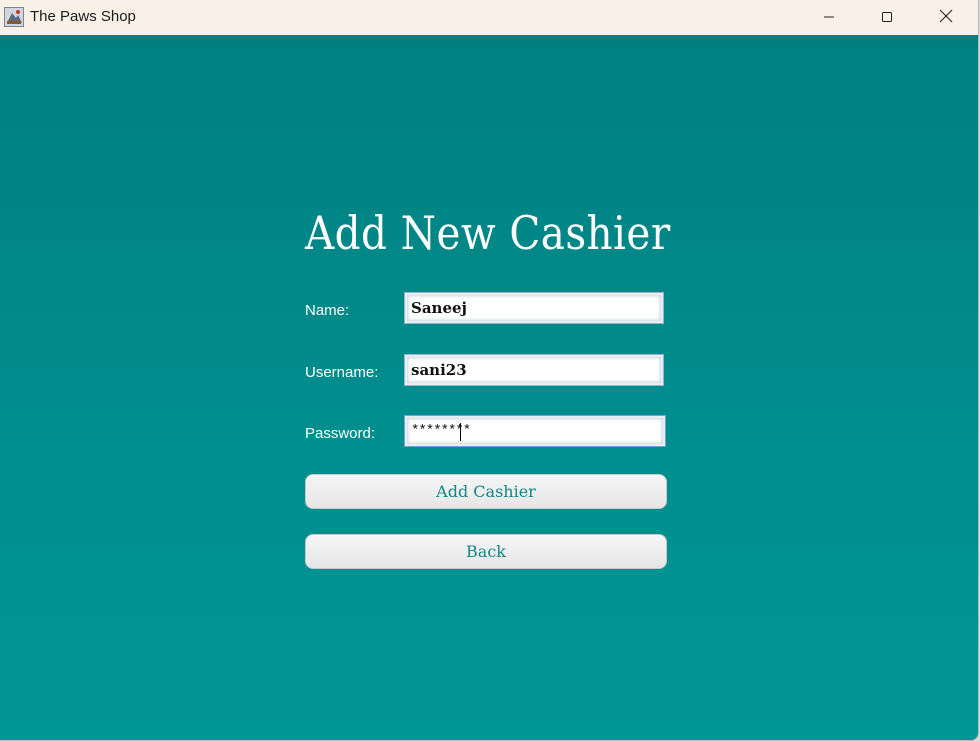 Image resolution: width=980 pixels, height=742 pixels. I want to click on password-field, so click(535, 431).